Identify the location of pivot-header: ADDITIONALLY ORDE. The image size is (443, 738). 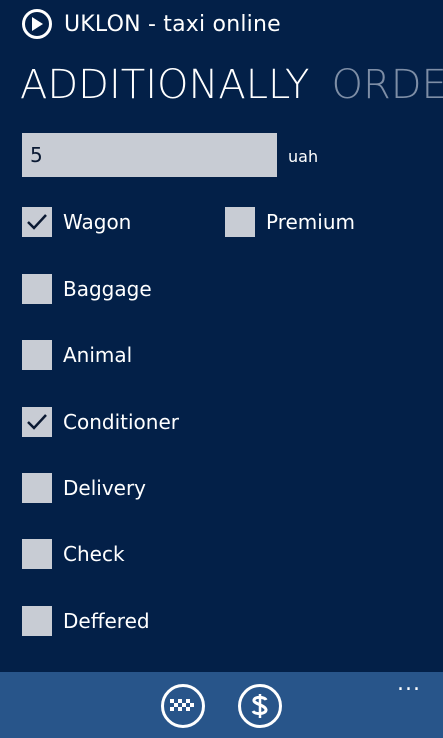
(231, 85).